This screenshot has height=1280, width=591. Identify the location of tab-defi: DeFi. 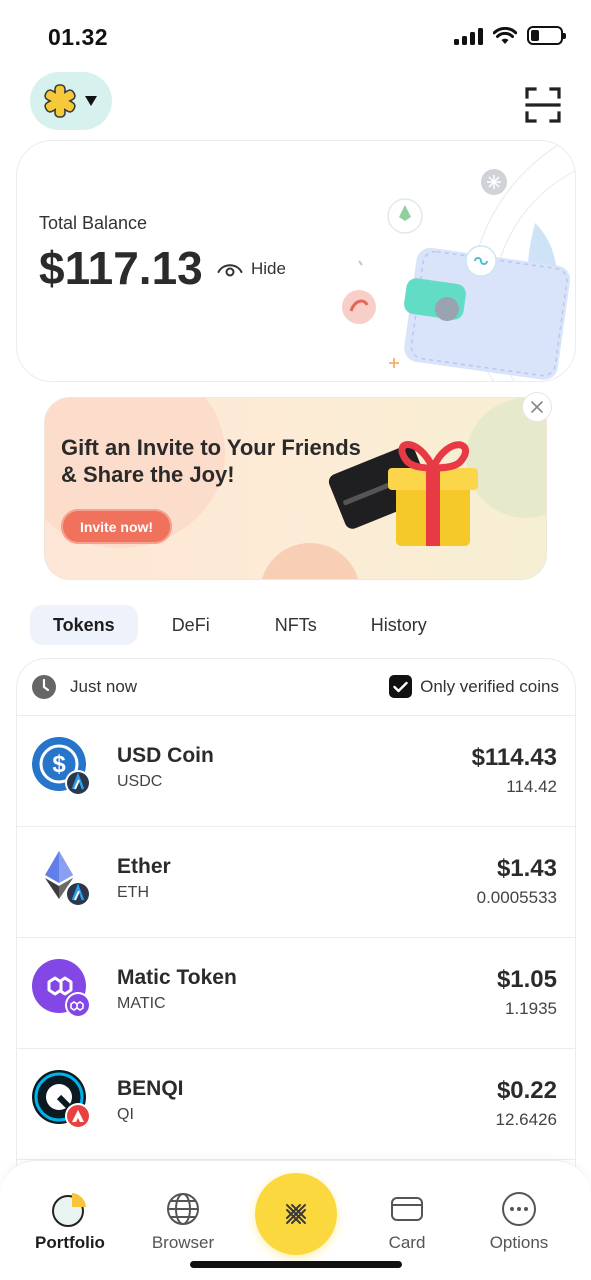
(191, 625).